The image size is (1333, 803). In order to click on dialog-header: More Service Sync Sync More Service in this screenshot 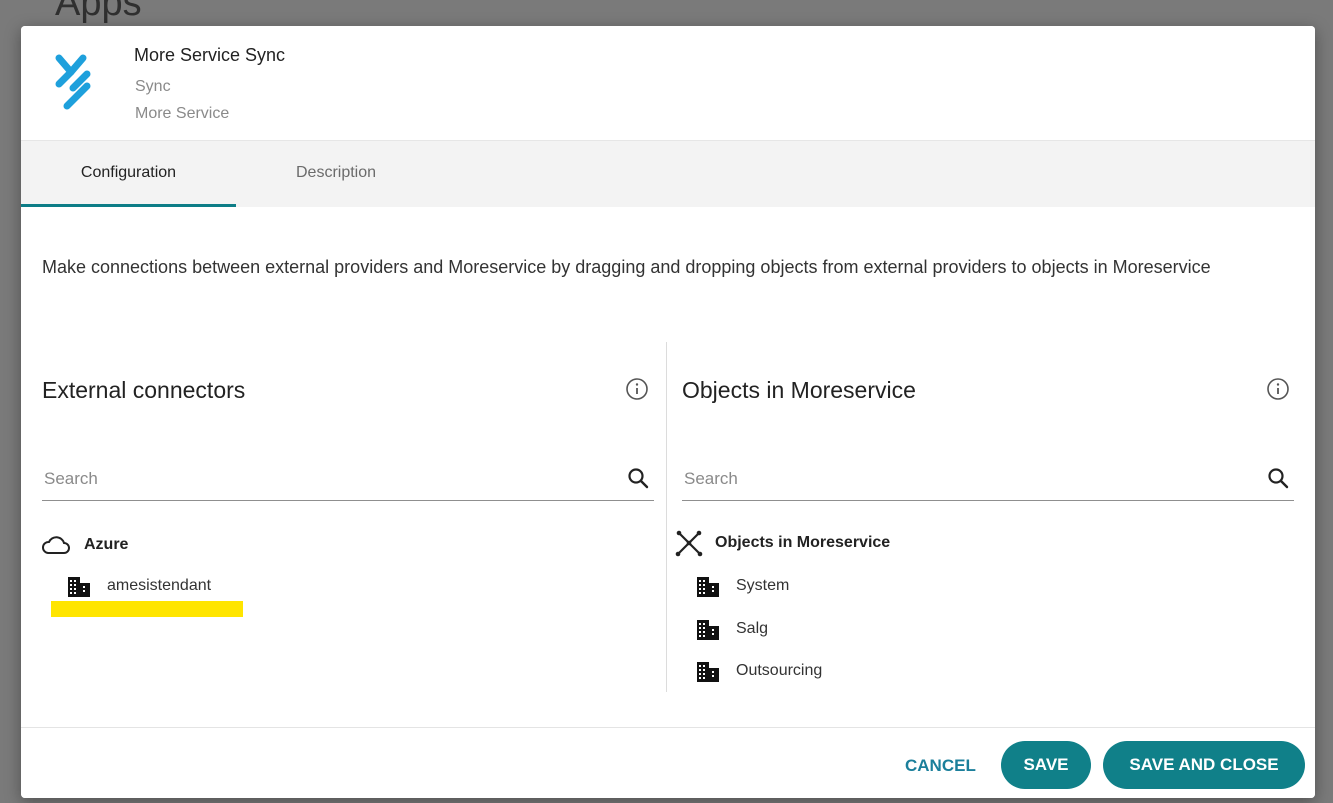, I will do `click(668, 83)`.